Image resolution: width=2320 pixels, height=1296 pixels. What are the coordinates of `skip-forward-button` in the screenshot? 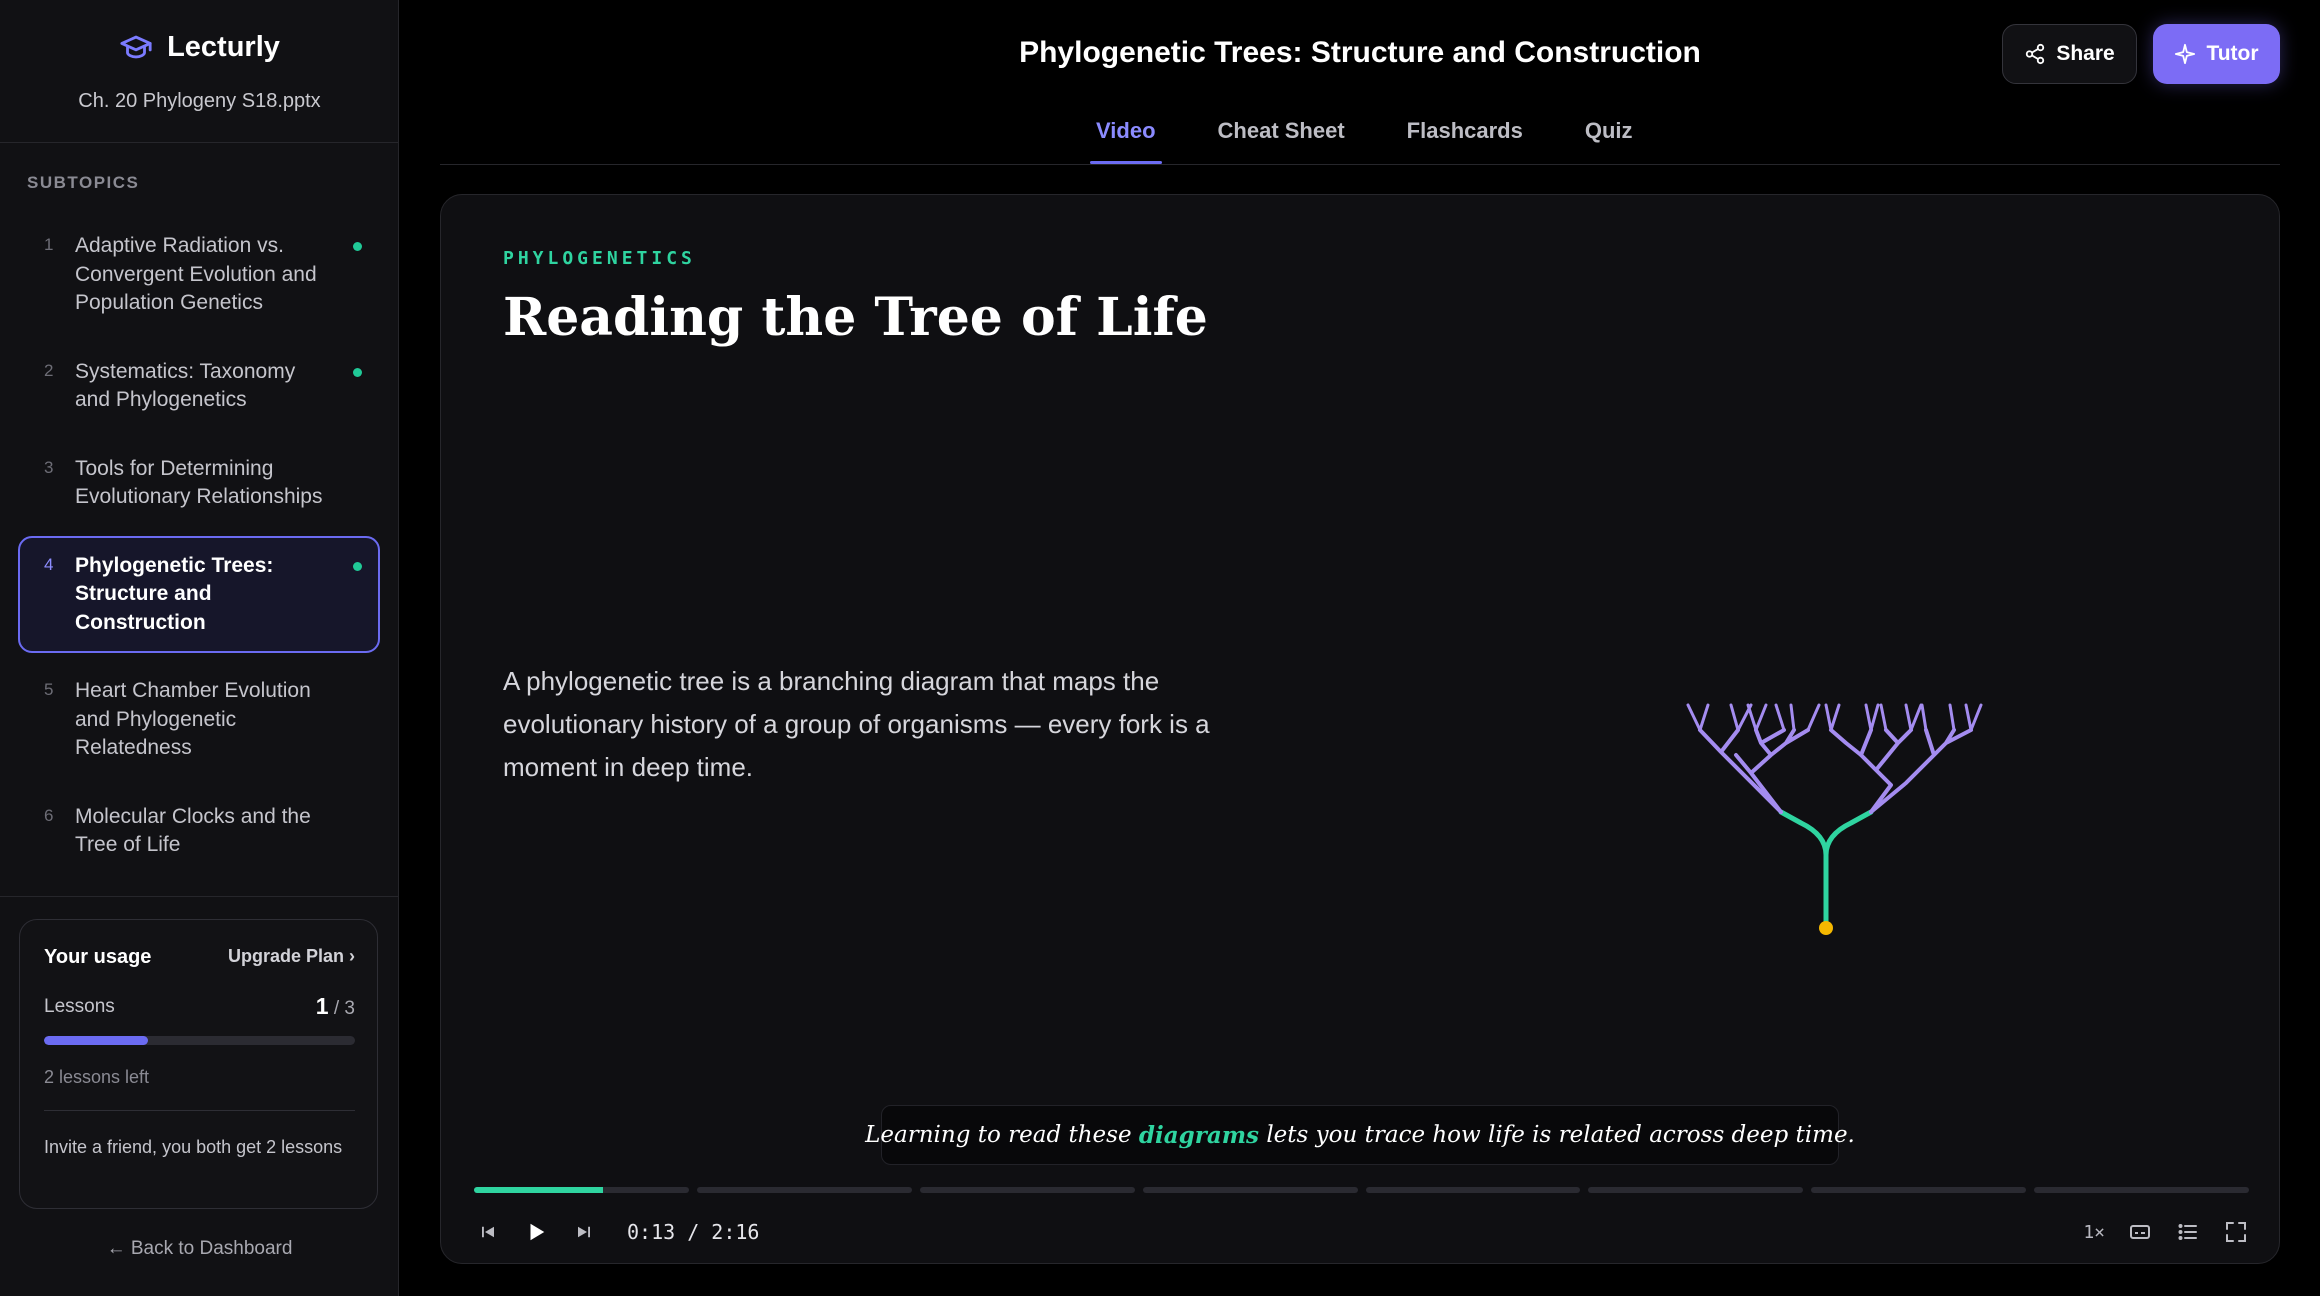 It's located at (584, 1232).